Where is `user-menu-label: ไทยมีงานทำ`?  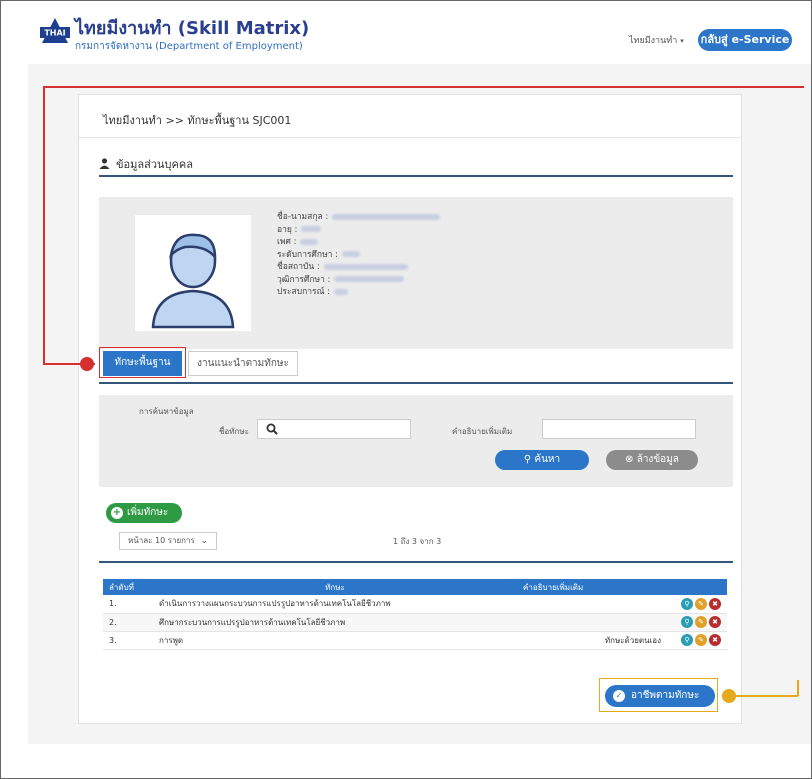
user-menu-label: ไทยมีงานทำ is located at coordinates (653, 41).